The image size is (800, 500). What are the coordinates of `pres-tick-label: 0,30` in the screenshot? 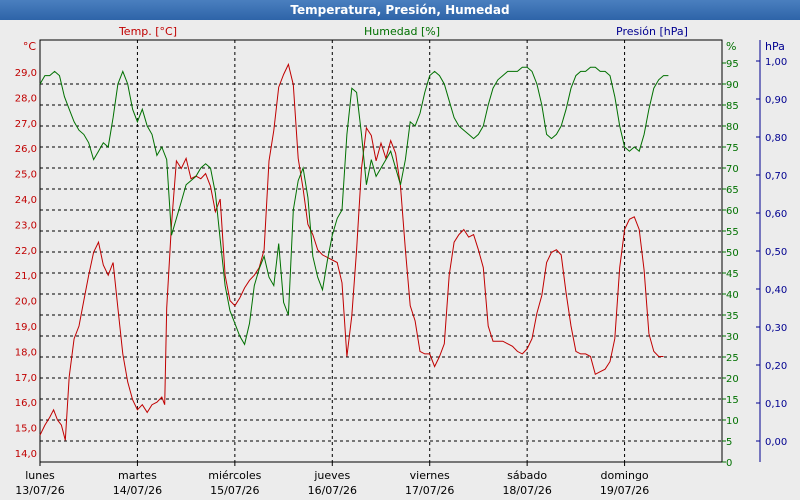 It's located at (776, 328).